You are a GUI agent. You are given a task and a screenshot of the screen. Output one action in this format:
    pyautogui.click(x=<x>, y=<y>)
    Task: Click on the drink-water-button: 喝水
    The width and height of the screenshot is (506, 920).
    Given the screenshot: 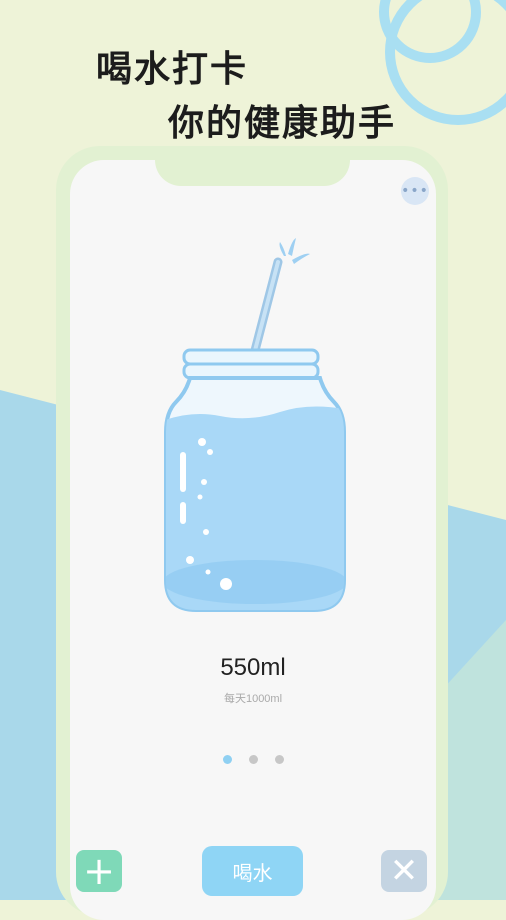 What is the action you would take?
    pyautogui.click(x=252, y=871)
    